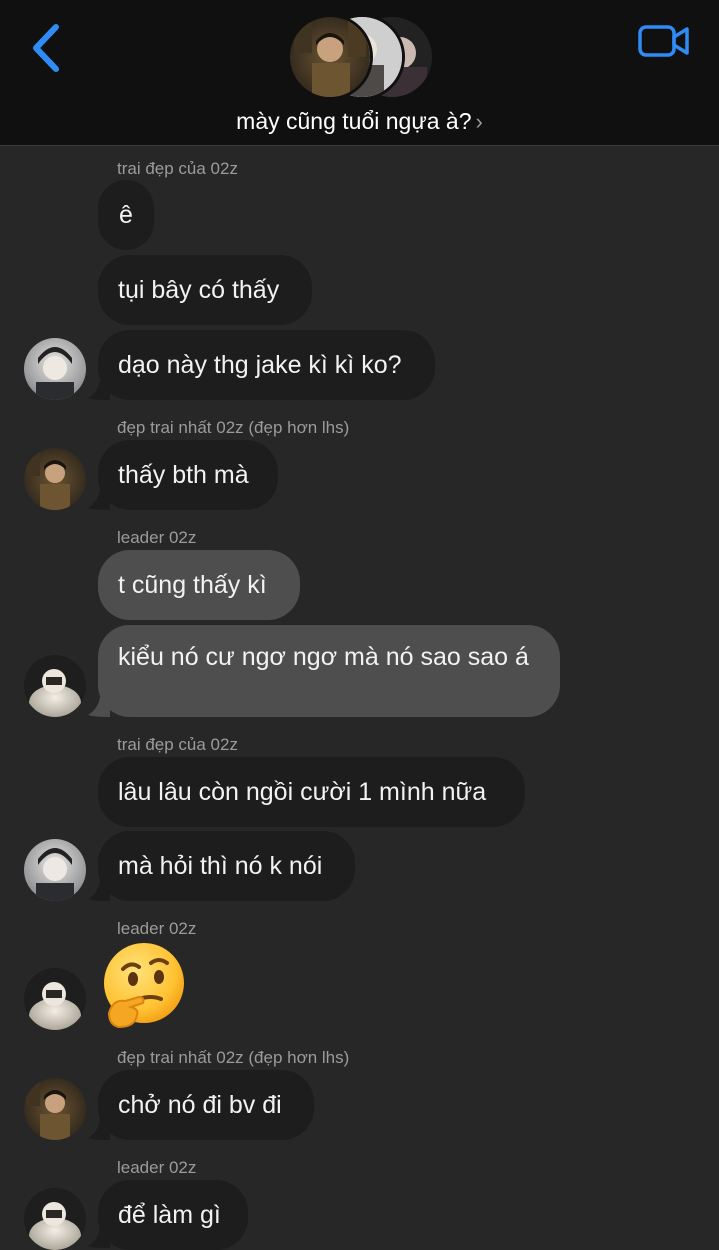 The image size is (719, 1250). I want to click on message-bubble: chở nó đi bv đi, so click(206, 1105).